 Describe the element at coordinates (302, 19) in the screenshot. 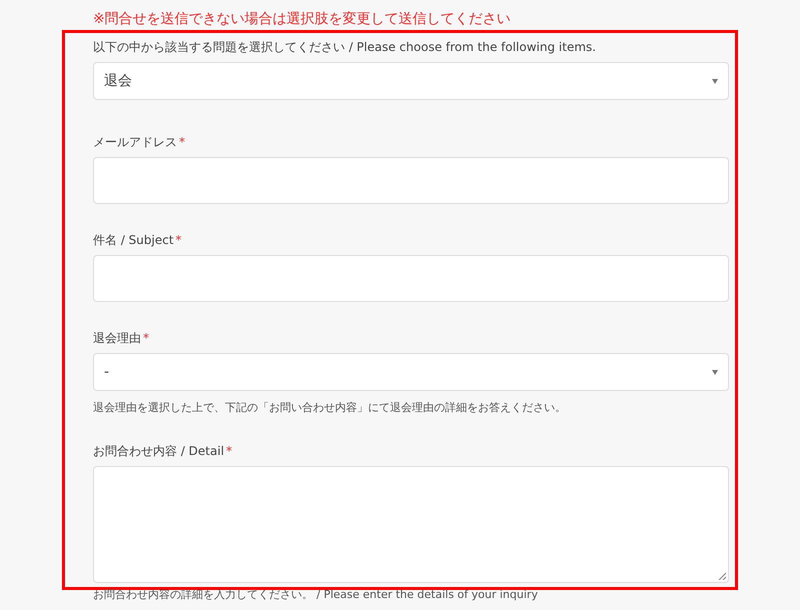

I see `warning-notice: ※問合せを送信できない場合は選択肢を変更して送信してください` at that location.